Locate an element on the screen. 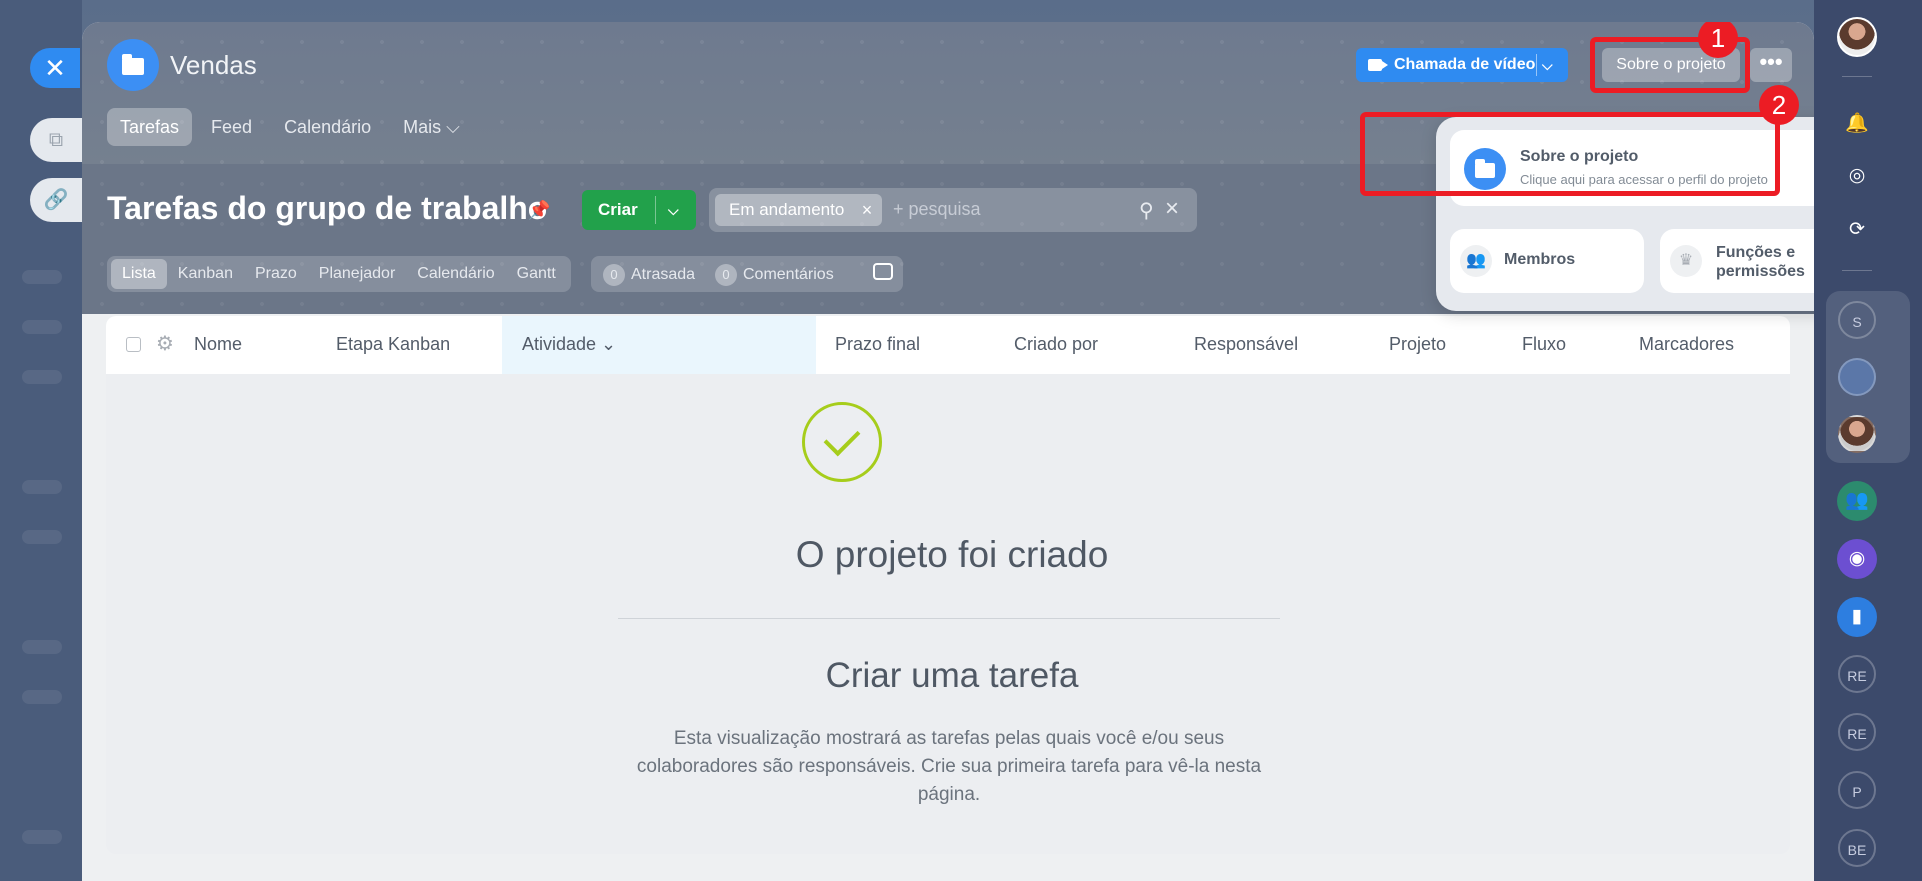  close-icon: ✕ is located at coordinates (55, 68).